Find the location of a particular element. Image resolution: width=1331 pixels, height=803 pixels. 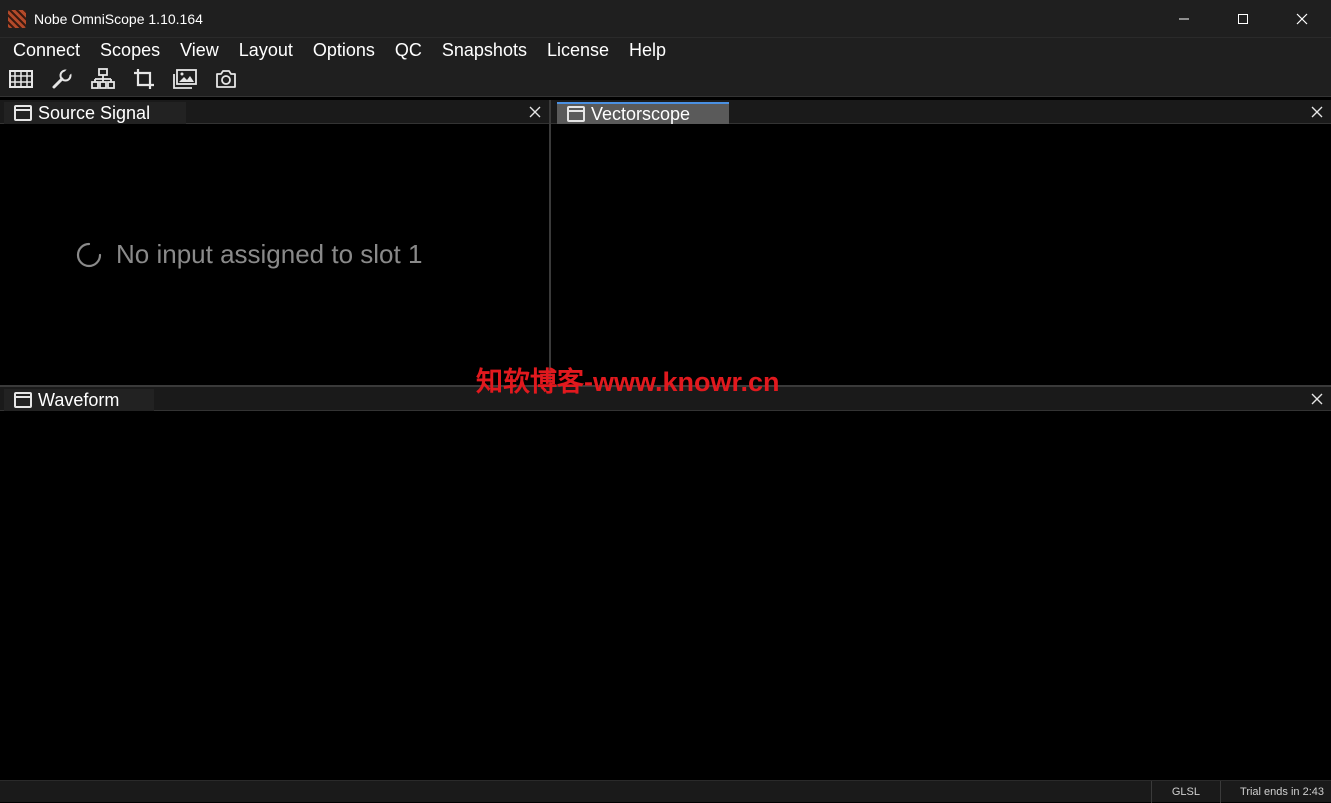

minimize-icon is located at coordinates (1183, 18).